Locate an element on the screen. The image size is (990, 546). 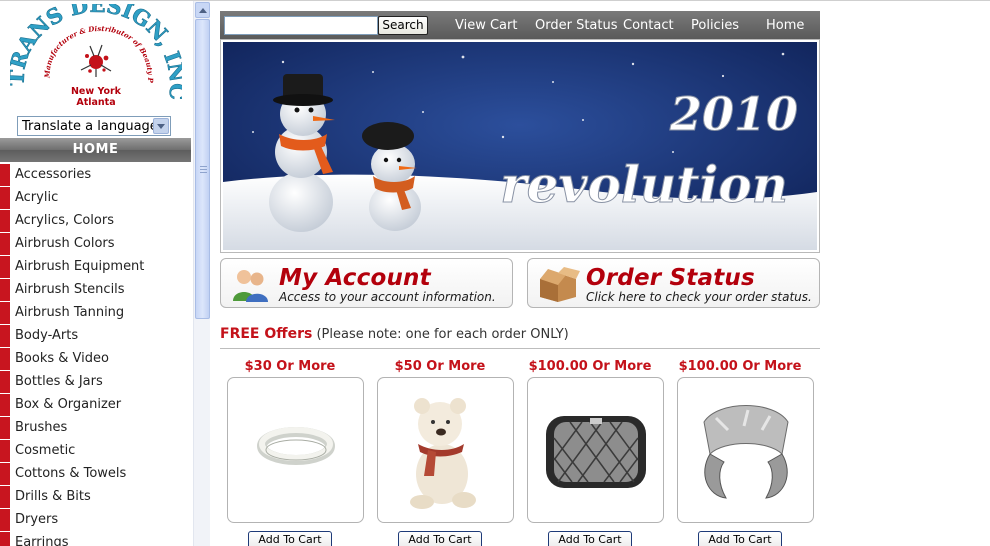
offer-card-bracelet is located at coordinates (295, 450).